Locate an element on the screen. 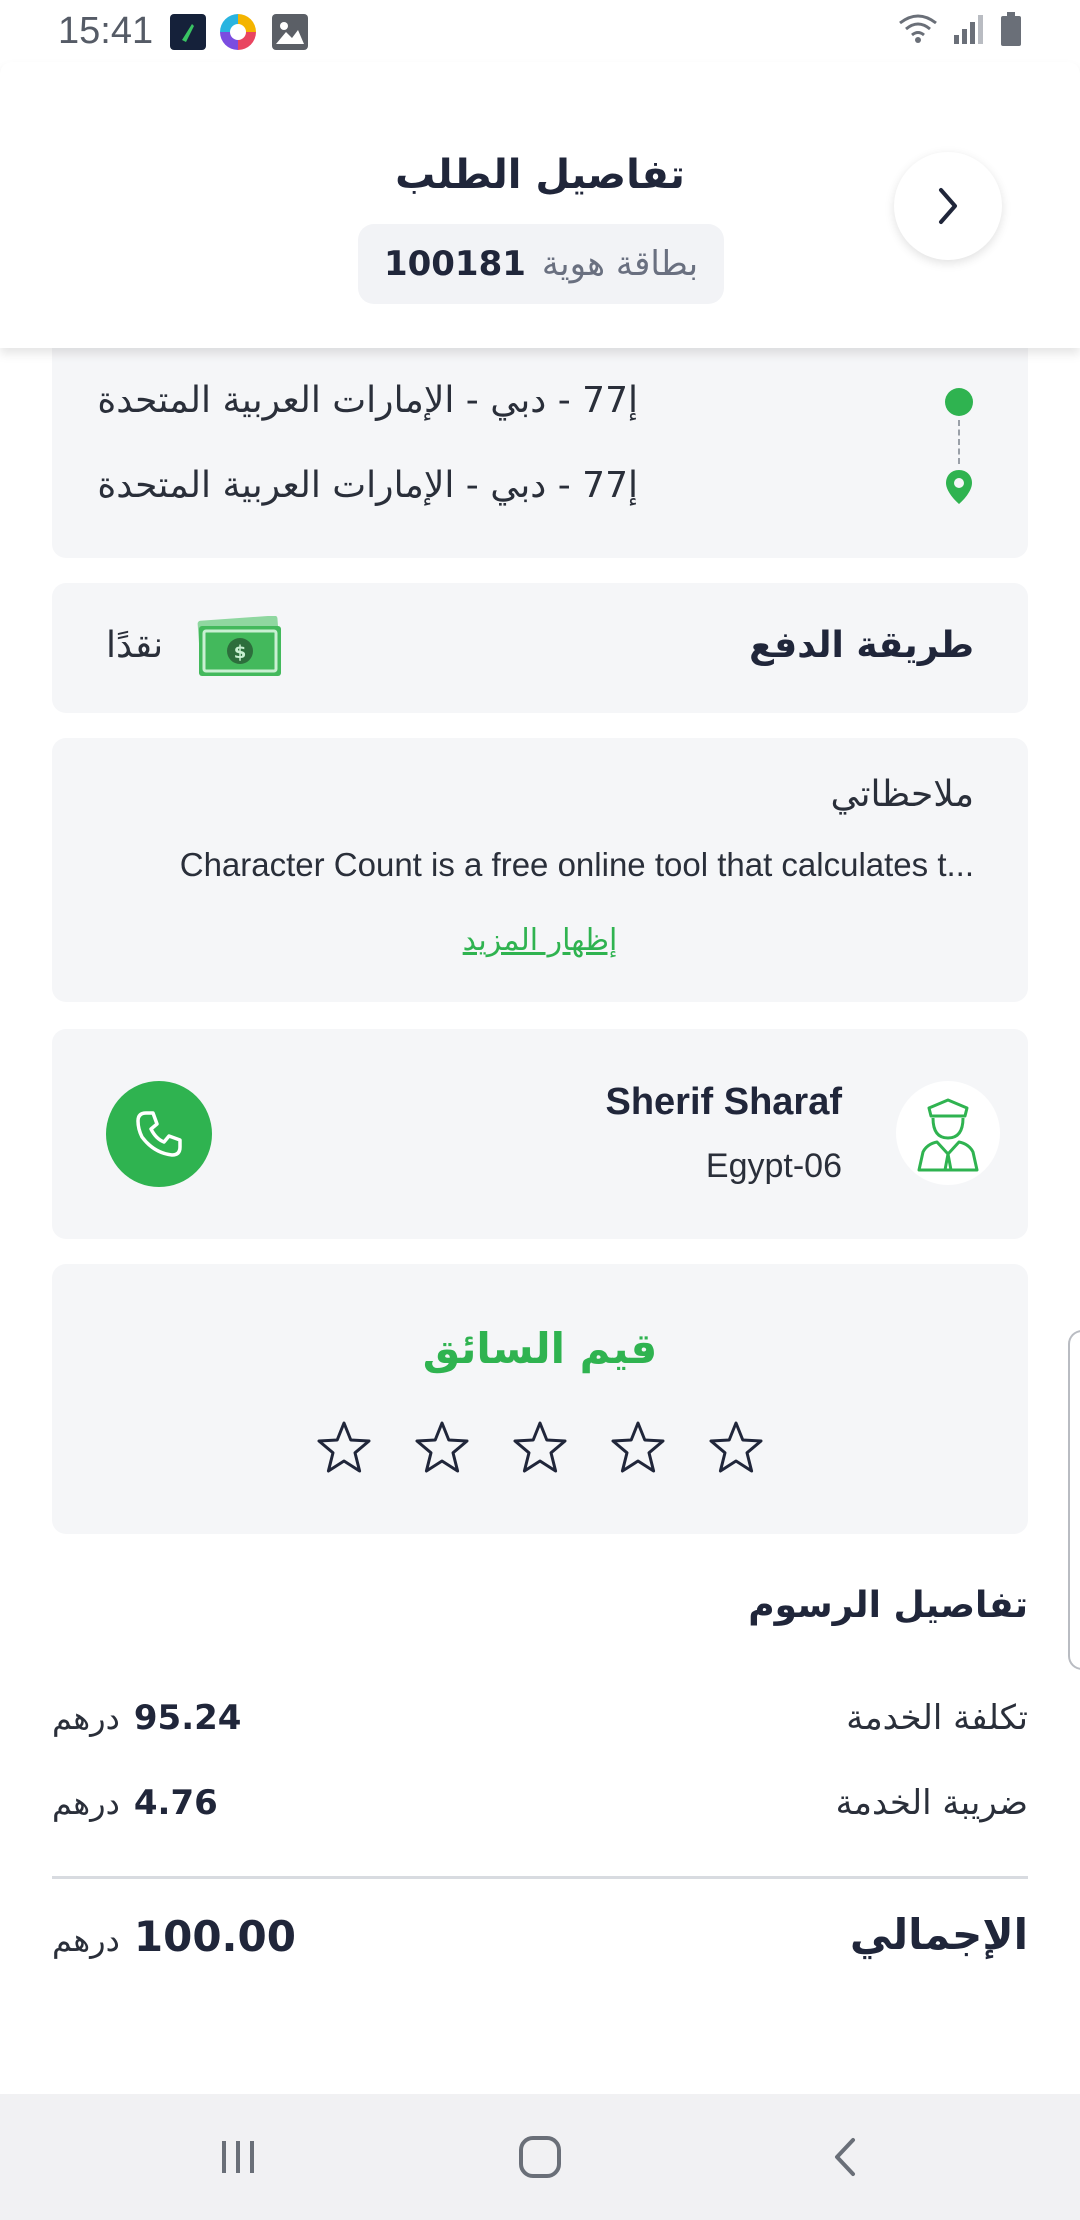  pickup-dot-icon is located at coordinates (959, 402).